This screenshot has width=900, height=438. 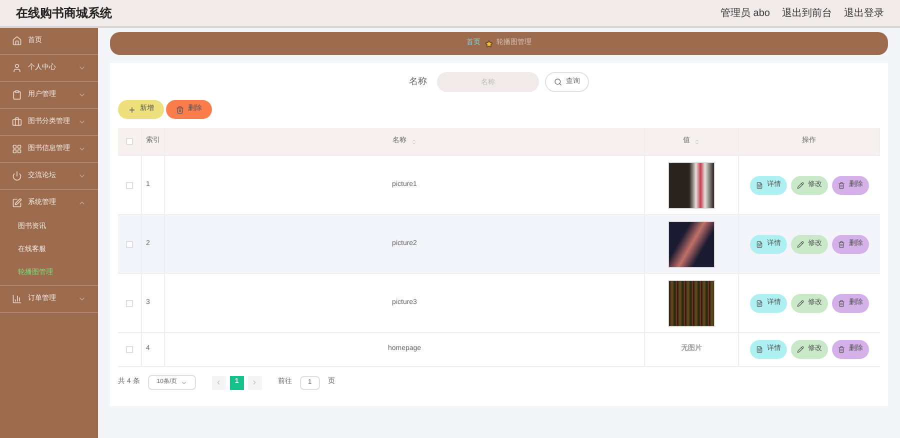 I want to click on chevron-down-icon, so click(x=183, y=383).